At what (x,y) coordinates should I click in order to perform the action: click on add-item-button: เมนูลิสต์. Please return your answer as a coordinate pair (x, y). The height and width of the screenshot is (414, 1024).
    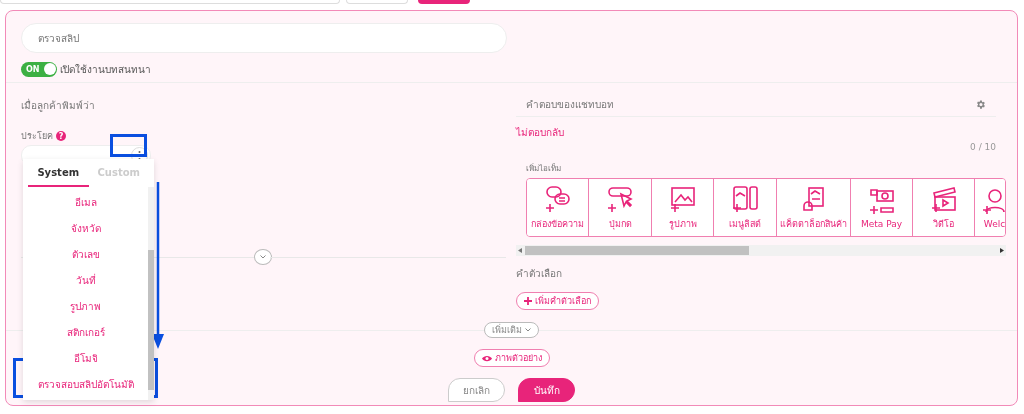
    Looking at the image, I should click on (745, 207).